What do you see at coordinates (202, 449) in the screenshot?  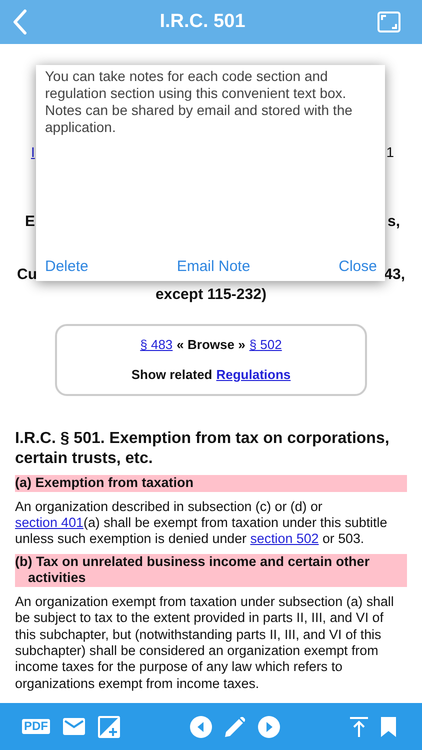 I see `section-heading: I.R.C. § 501. Exemption from tax on corporations, certain trusts, etc.` at bounding box center [202, 449].